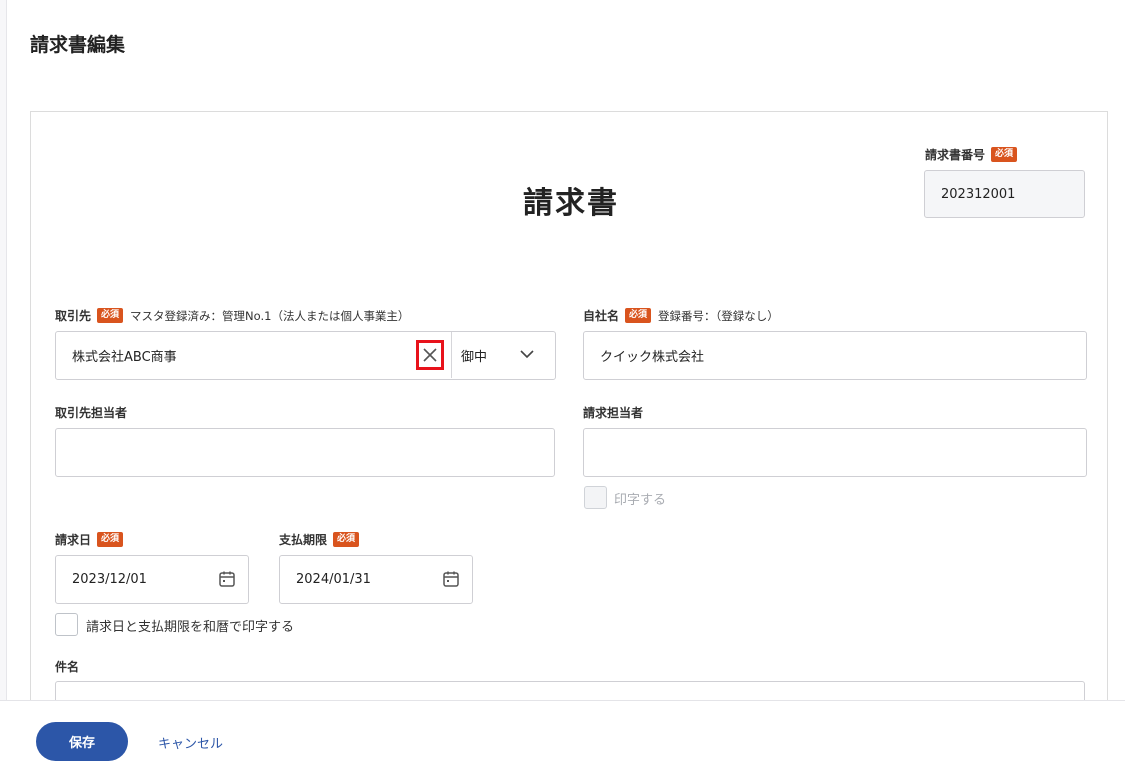 The height and width of the screenshot is (766, 1125). I want to click on billing-contact-field, so click(835, 452).